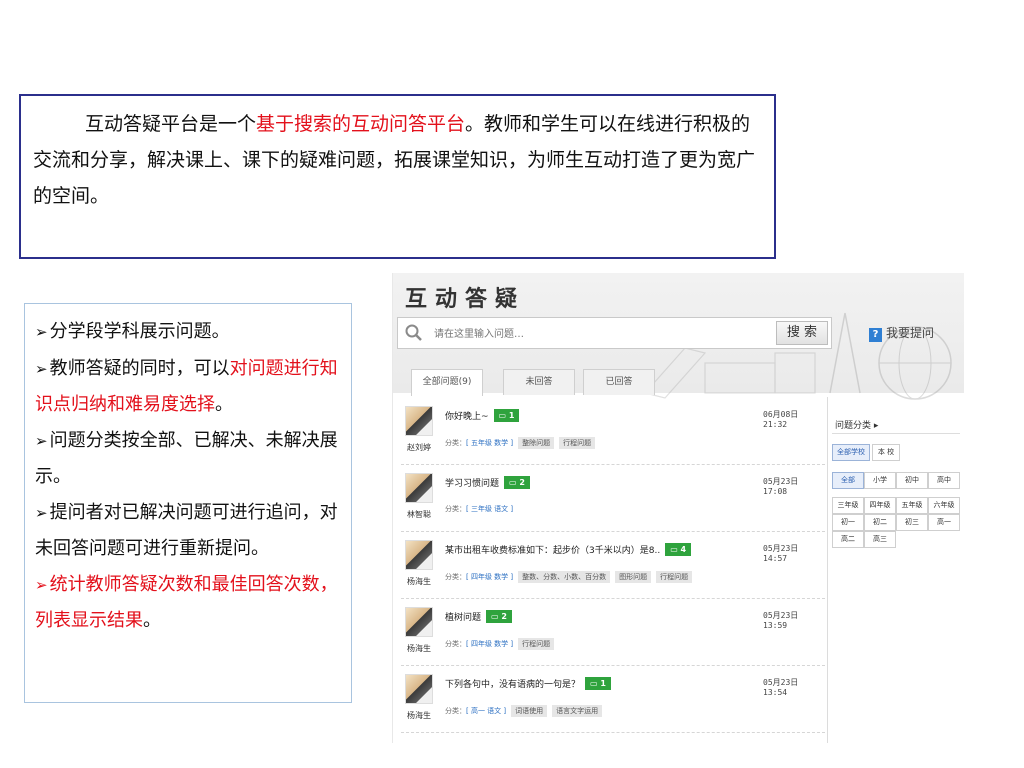  What do you see at coordinates (472, 484) in the screenshot?
I see `question-title-text: 学习习惯问题` at bounding box center [472, 484].